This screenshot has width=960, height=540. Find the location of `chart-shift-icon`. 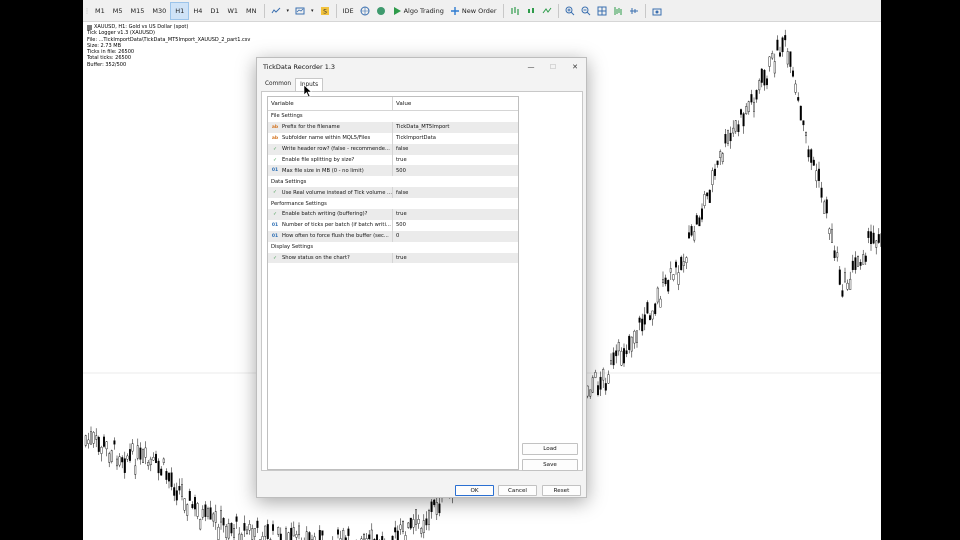

chart-shift-icon is located at coordinates (618, 11).